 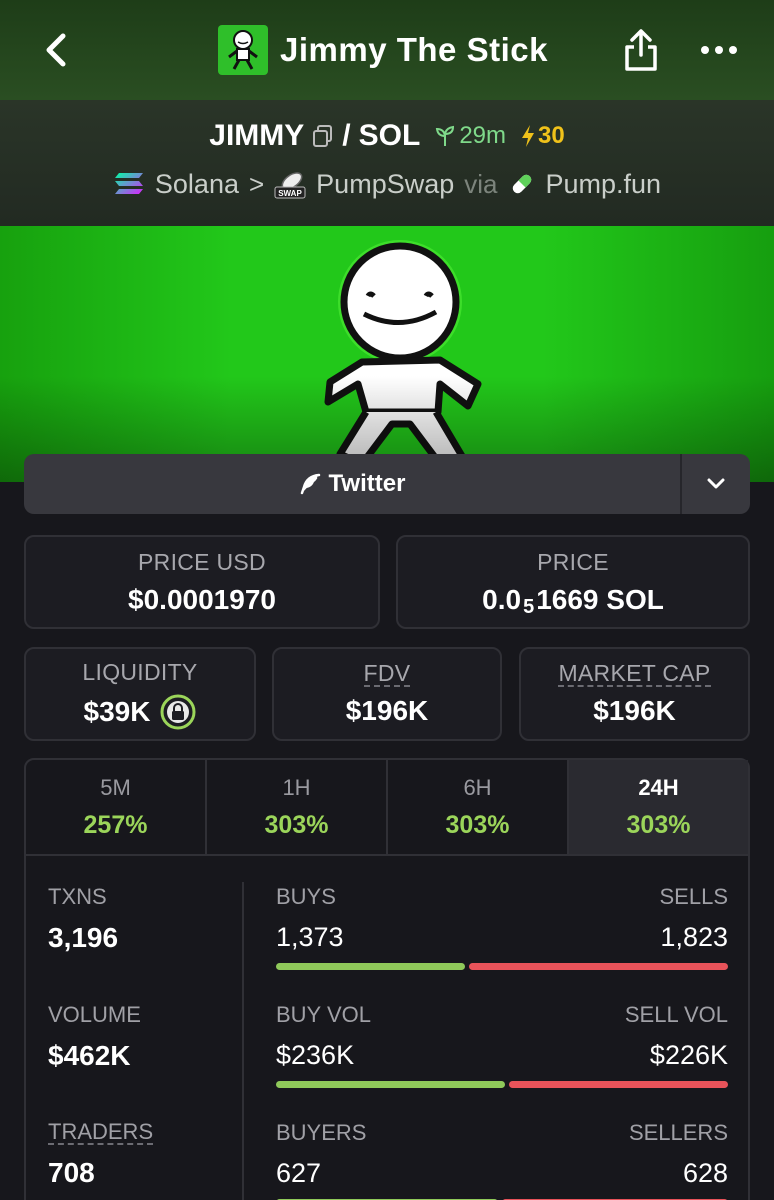 I want to click on twitter-button: Twitter, so click(x=352, y=484).